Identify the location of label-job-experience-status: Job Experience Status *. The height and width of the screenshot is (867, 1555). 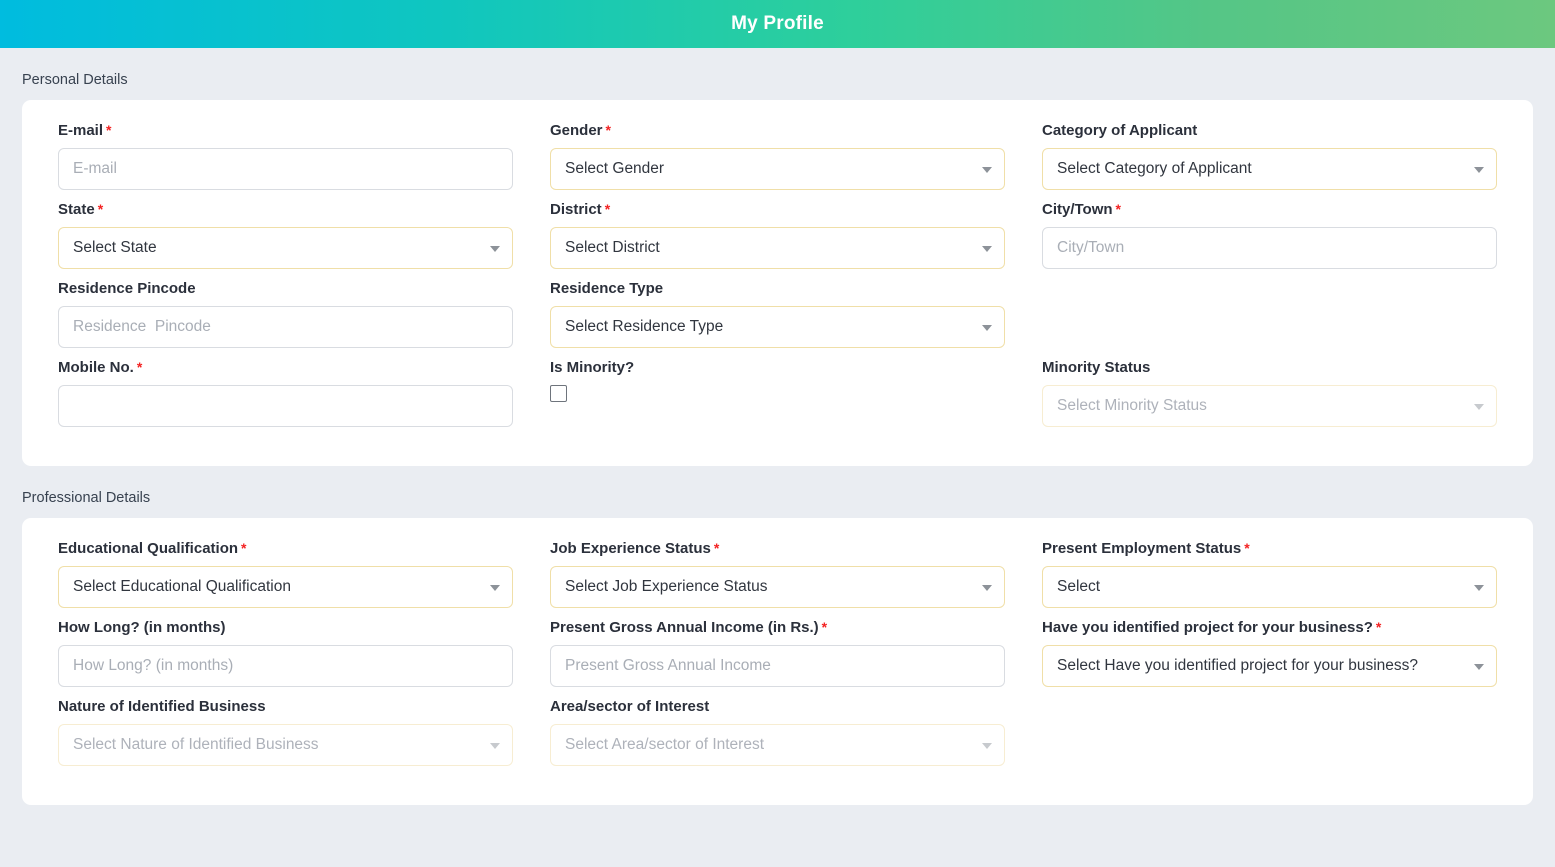
(777, 548).